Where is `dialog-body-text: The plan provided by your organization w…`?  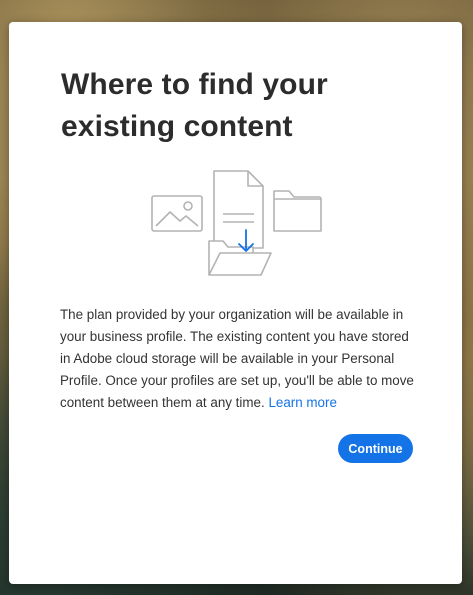 dialog-body-text: The plan provided by your organization w… is located at coordinates (240, 359).